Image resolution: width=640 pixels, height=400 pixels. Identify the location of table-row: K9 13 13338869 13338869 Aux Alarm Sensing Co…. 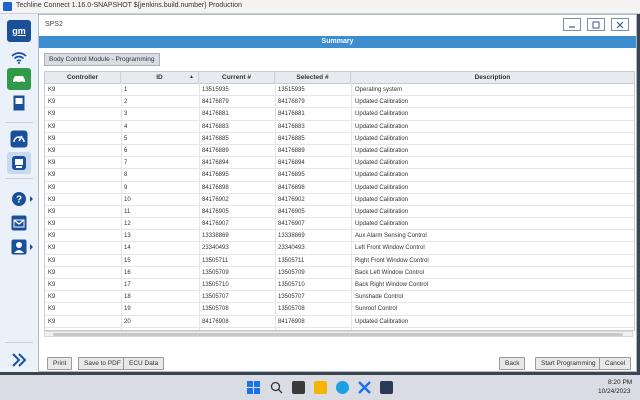
(339, 236).